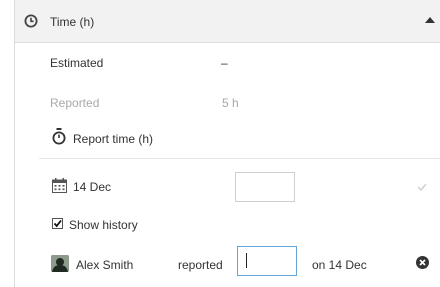  What do you see at coordinates (104, 265) in the screenshot?
I see `history-user-name: Alex Smith` at bounding box center [104, 265].